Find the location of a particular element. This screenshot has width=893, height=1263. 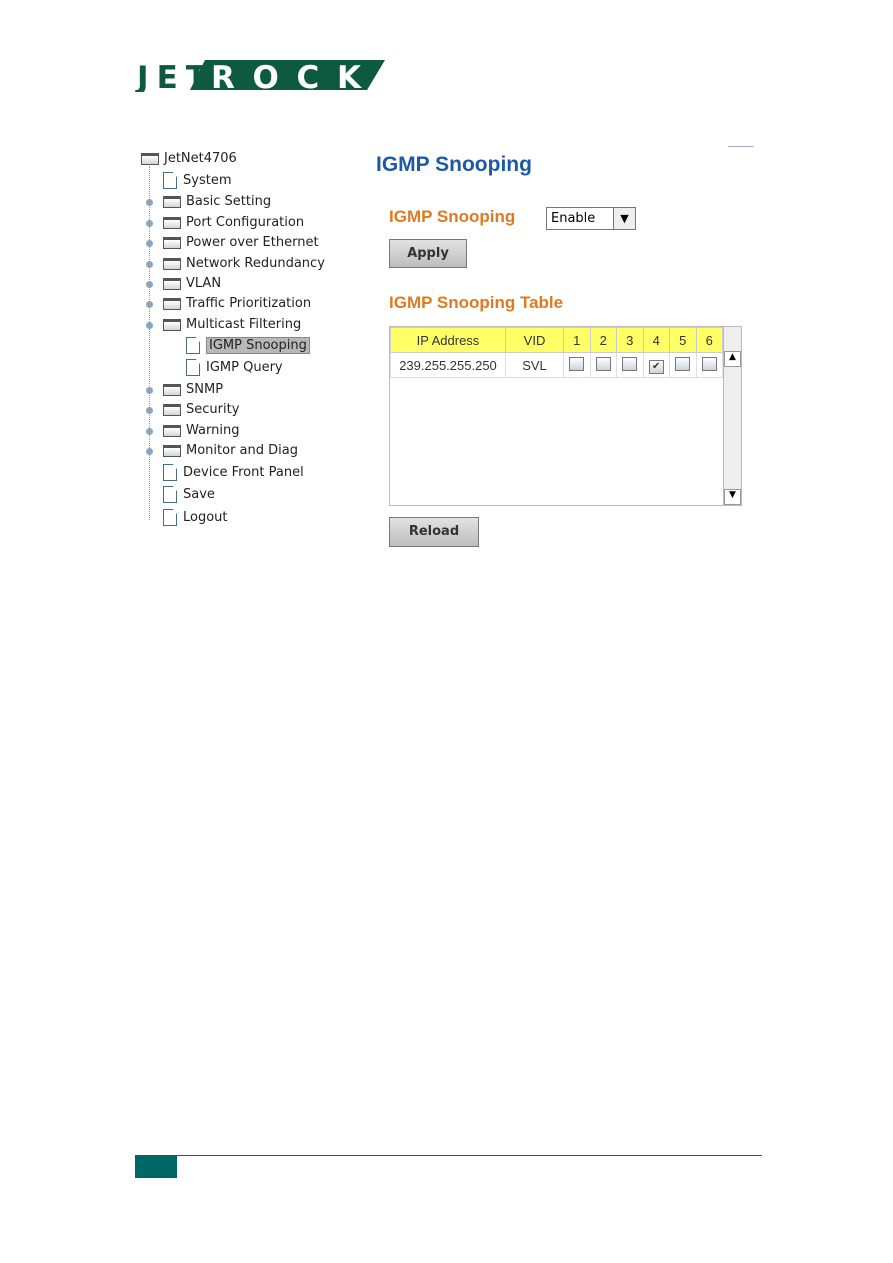

tree-item-label: Logout is located at coordinates (205, 517).